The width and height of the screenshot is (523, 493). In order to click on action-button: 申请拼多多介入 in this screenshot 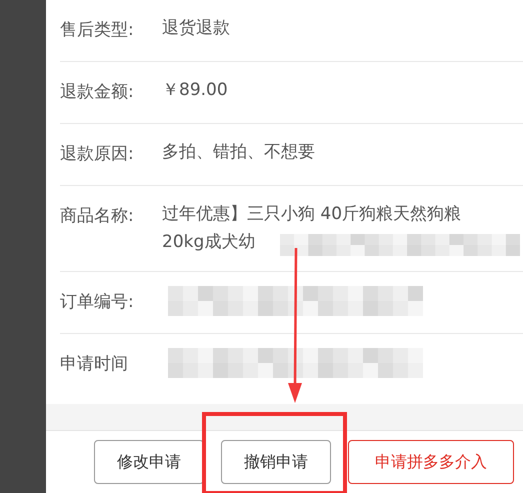, I will do `click(431, 462)`.